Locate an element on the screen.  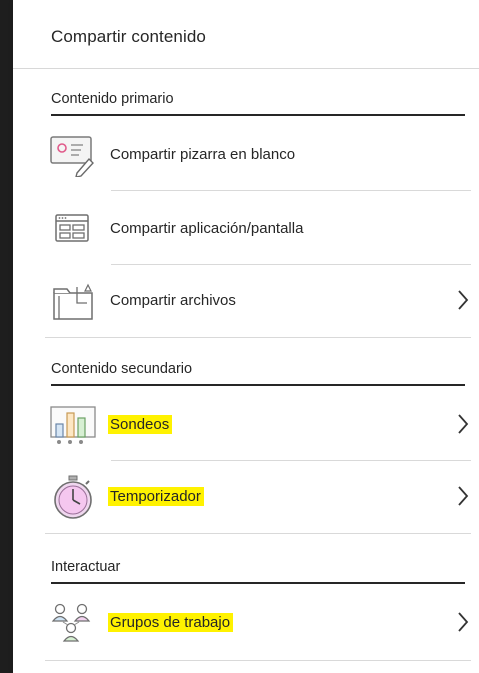
share-whiteboard-item: Compartir pizarra en blanco is located at coordinates (258, 155).